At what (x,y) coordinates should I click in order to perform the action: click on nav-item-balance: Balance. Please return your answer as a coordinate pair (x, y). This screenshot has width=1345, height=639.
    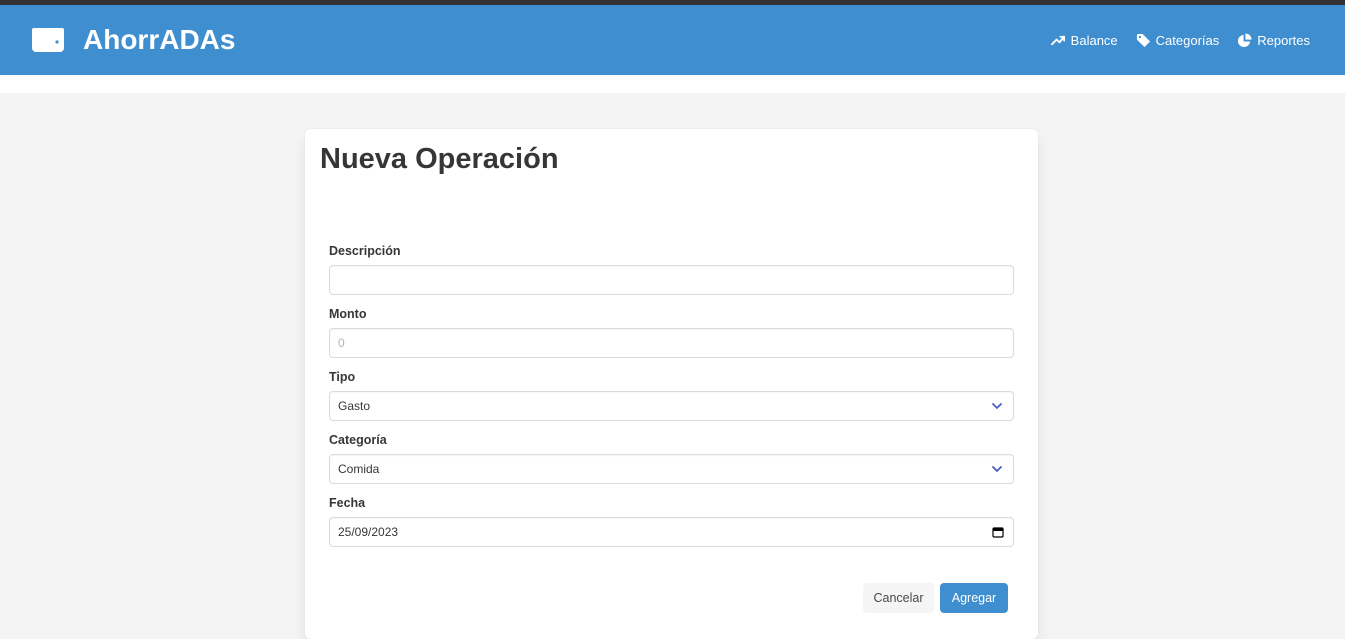
    Looking at the image, I should click on (1084, 40).